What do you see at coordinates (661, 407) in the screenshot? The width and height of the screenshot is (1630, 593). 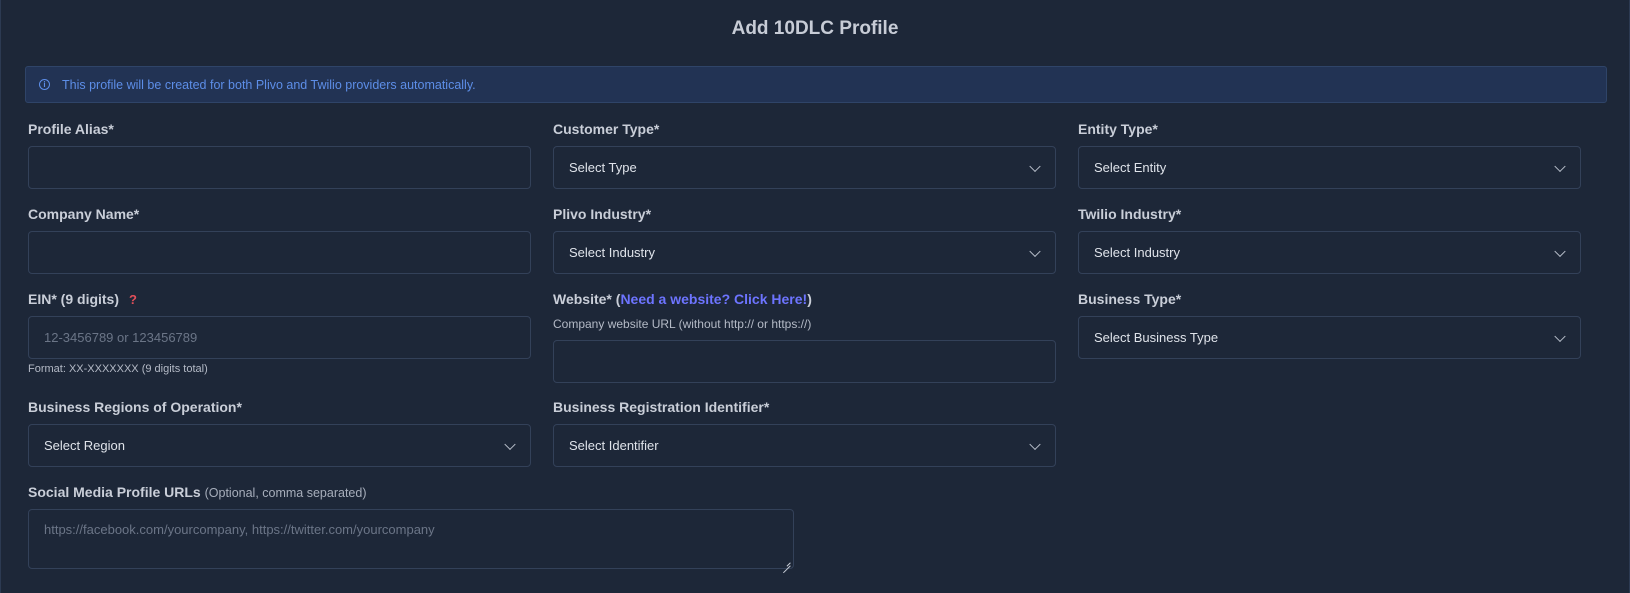 I see `business-registration-label: Business Registration Identifier*` at bounding box center [661, 407].